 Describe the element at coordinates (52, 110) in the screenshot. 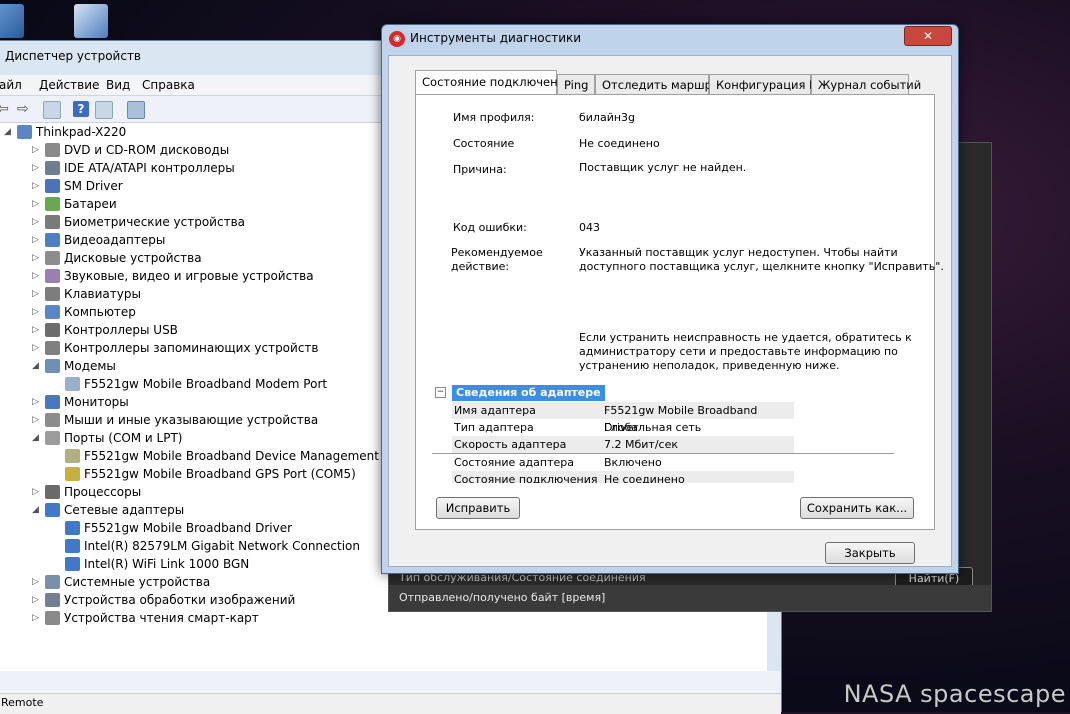

I see `properties-icon` at that location.